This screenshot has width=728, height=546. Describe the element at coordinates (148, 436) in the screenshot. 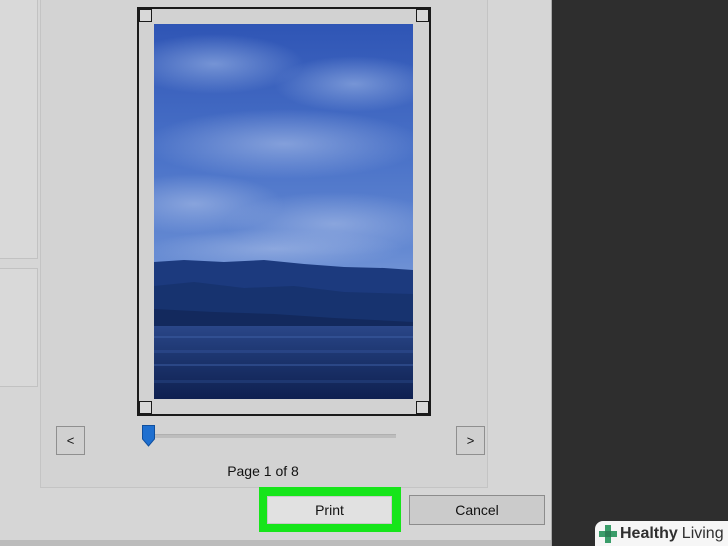

I see `page-slider-thumb` at that location.